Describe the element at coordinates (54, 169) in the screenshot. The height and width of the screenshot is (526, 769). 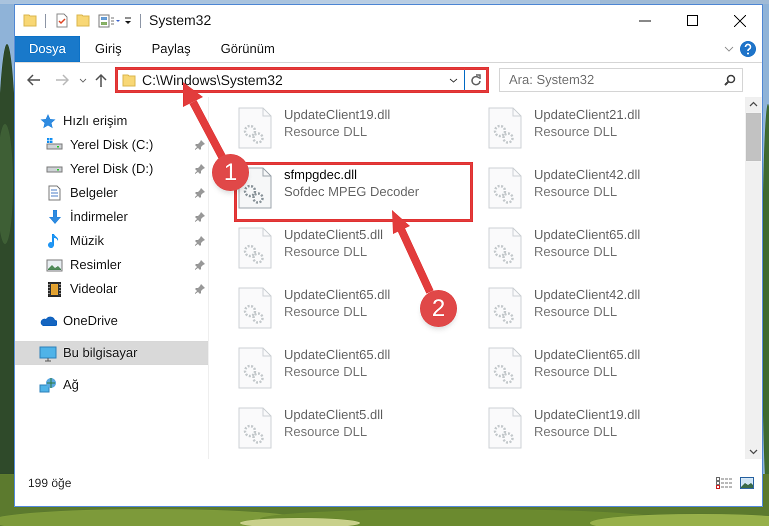
I see `drive-icon` at that location.